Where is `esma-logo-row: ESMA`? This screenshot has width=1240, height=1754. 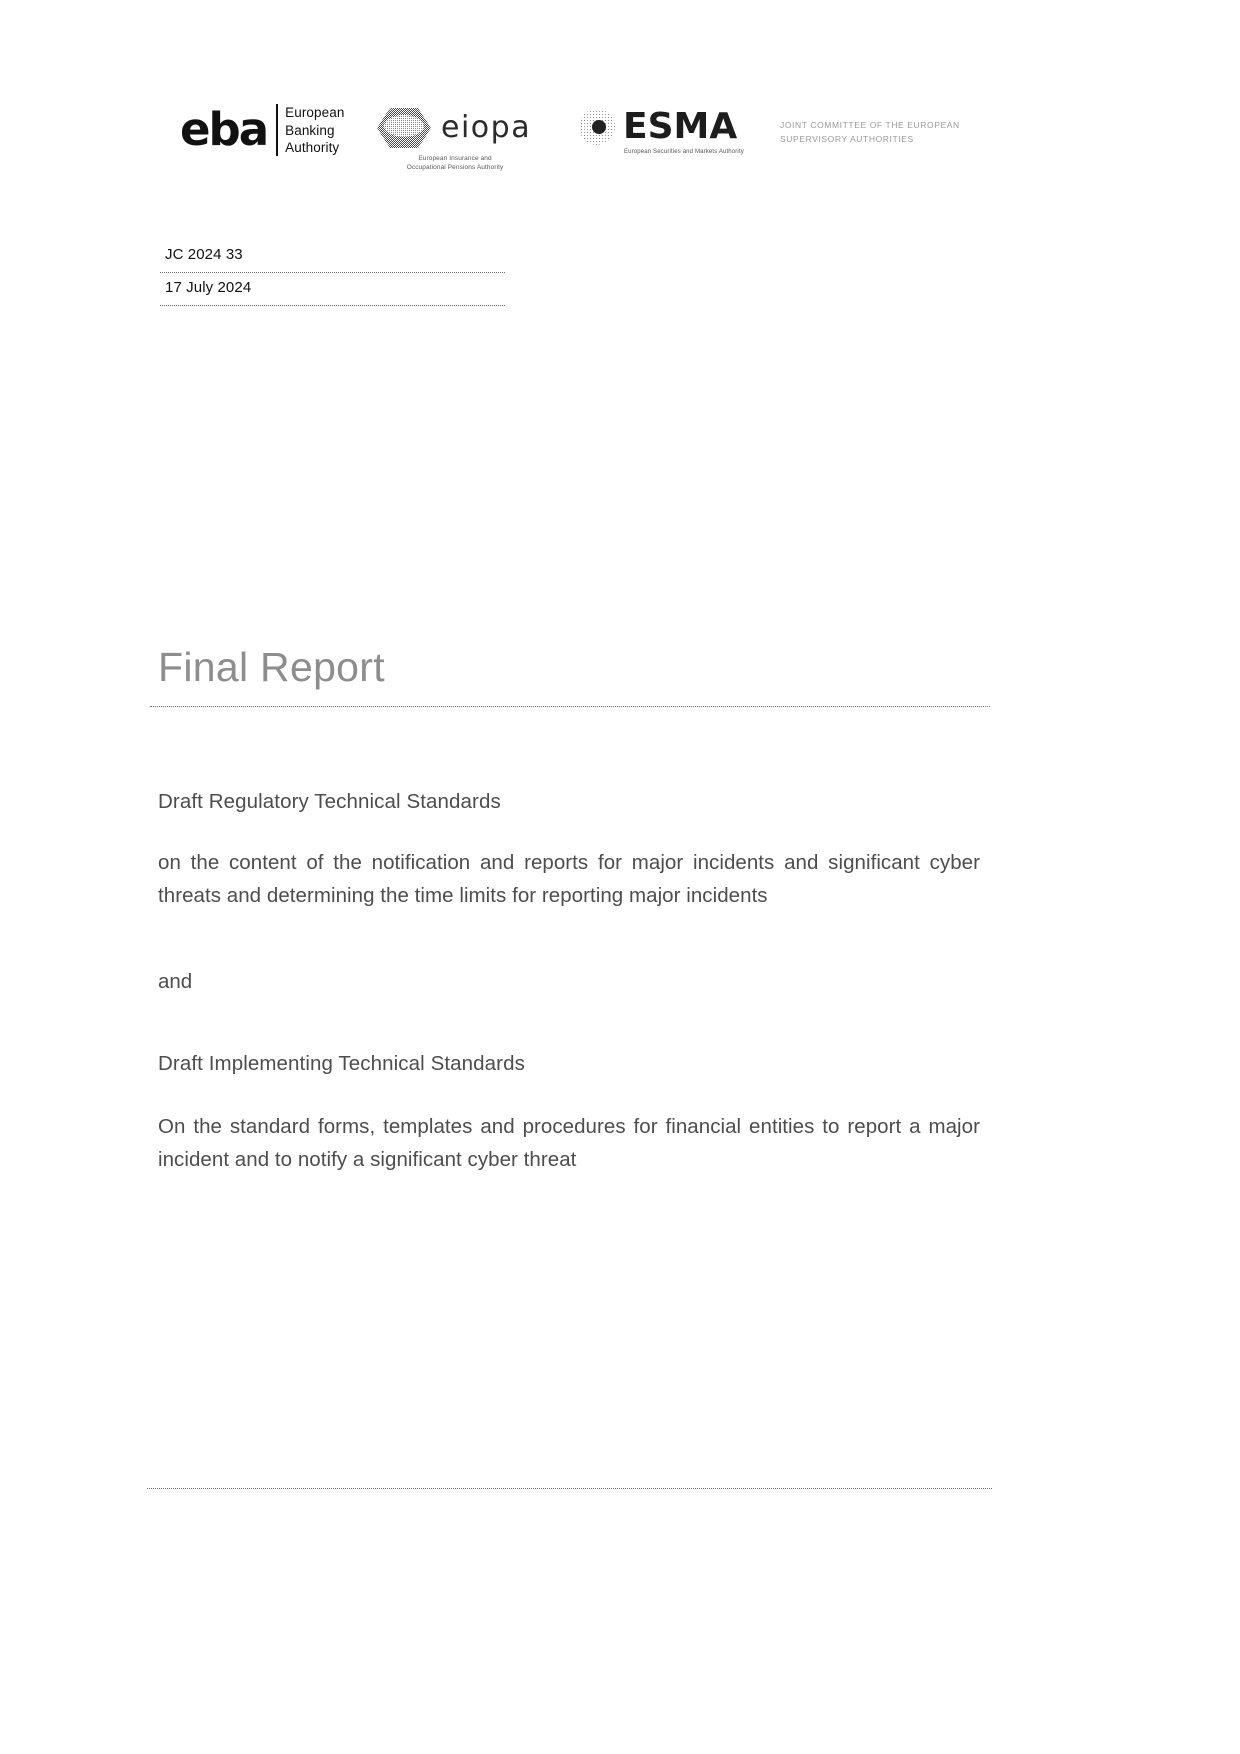 esma-logo-row: ESMA is located at coordinates (661, 127).